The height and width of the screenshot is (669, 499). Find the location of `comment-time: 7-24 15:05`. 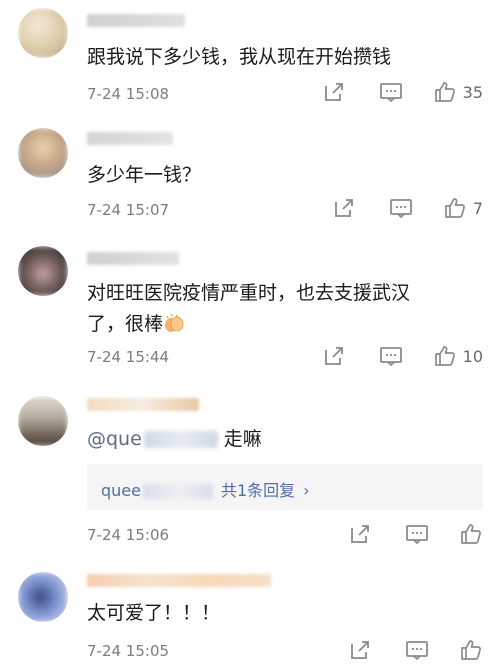

comment-time: 7-24 15:05 is located at coordinates (128, 651).